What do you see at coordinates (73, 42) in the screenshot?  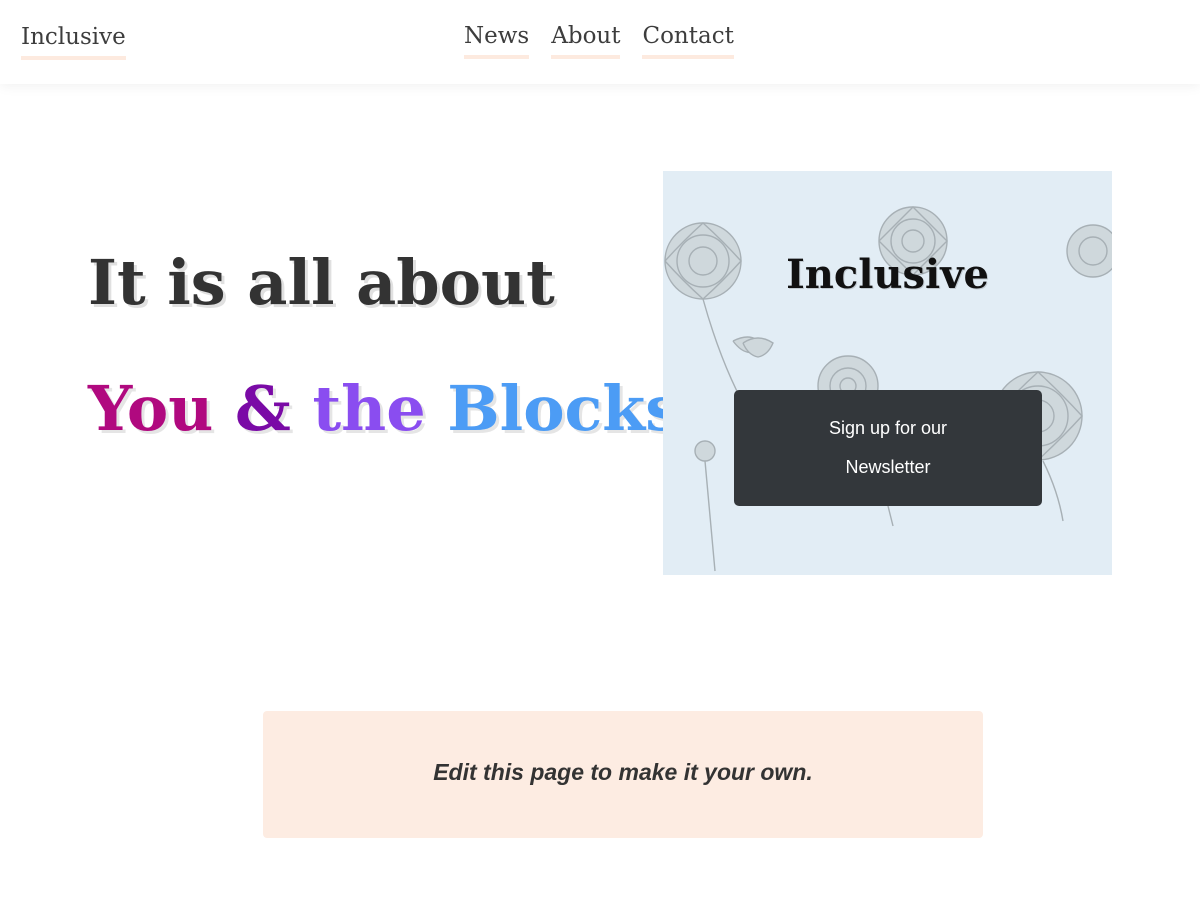 I see `site-title-link: Inclusive` at bounding box center [73, 42].